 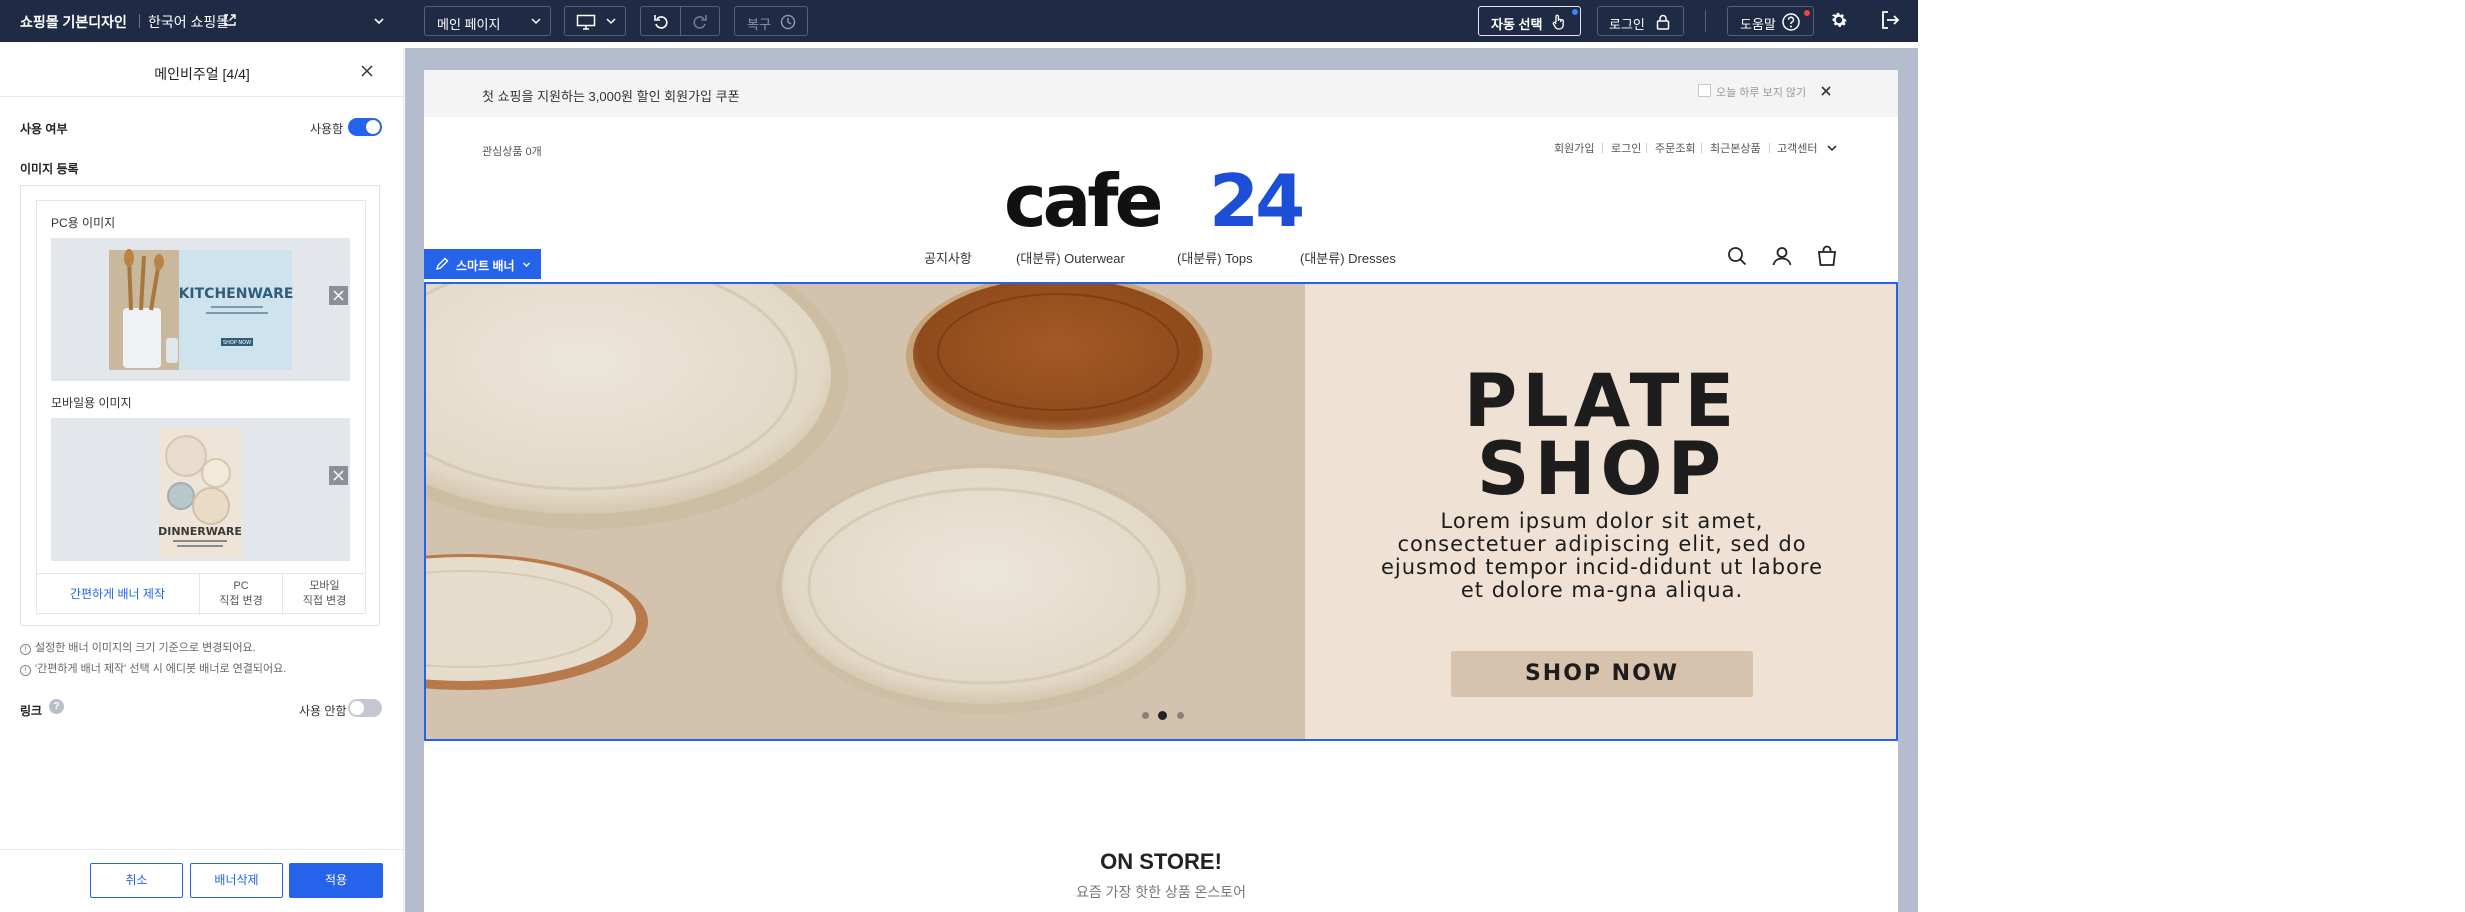 What do you see at coordinates (336, 880) in the screenshot?
I see `apply-button: 적용` at bounding box center [336, 880].